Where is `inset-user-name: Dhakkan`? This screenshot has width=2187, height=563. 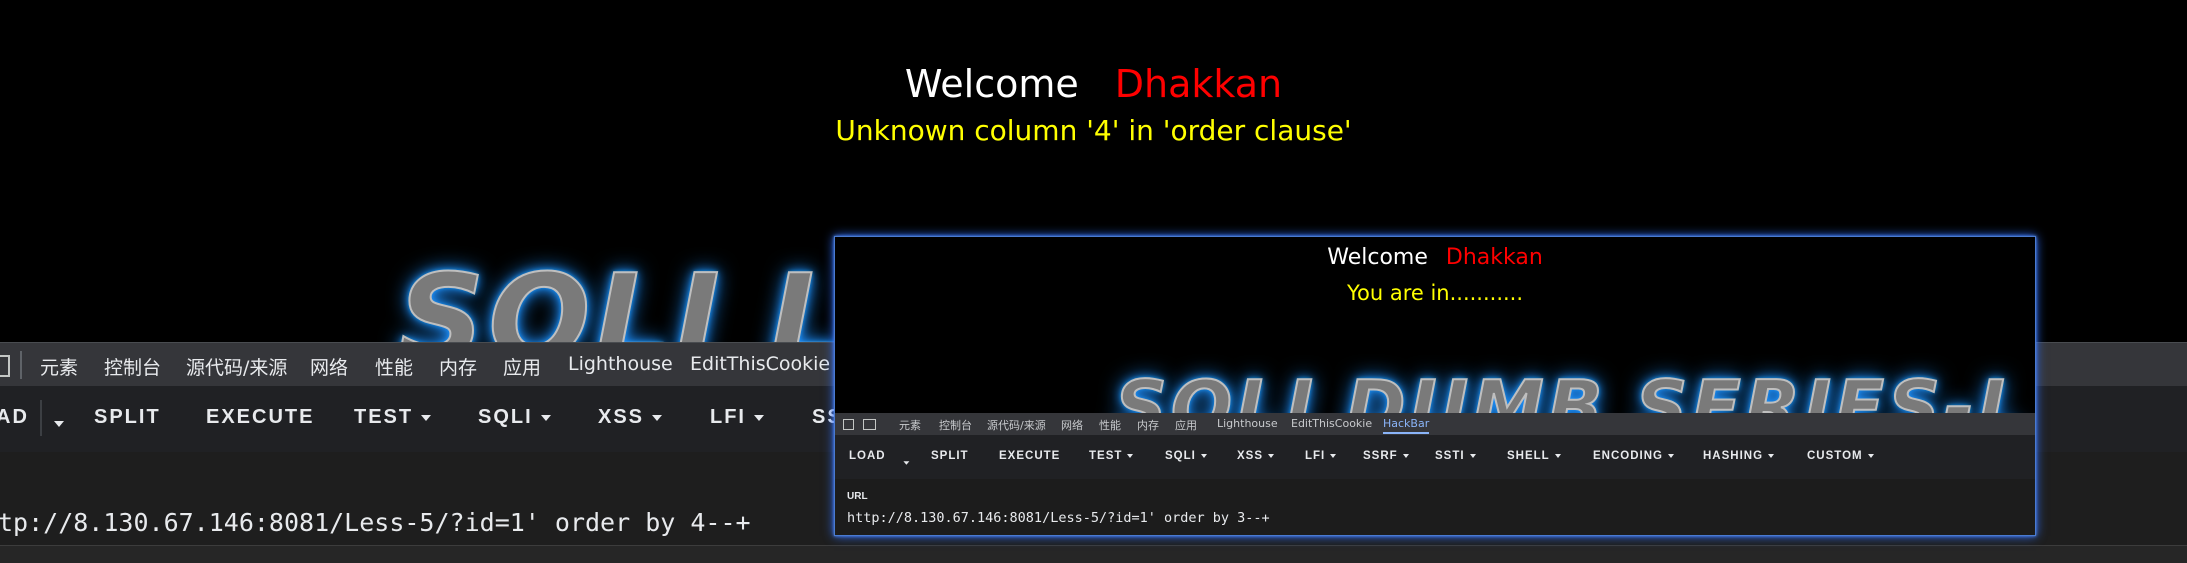 inset-user-name: Dhakkan is located at coordinates (1494, 257).